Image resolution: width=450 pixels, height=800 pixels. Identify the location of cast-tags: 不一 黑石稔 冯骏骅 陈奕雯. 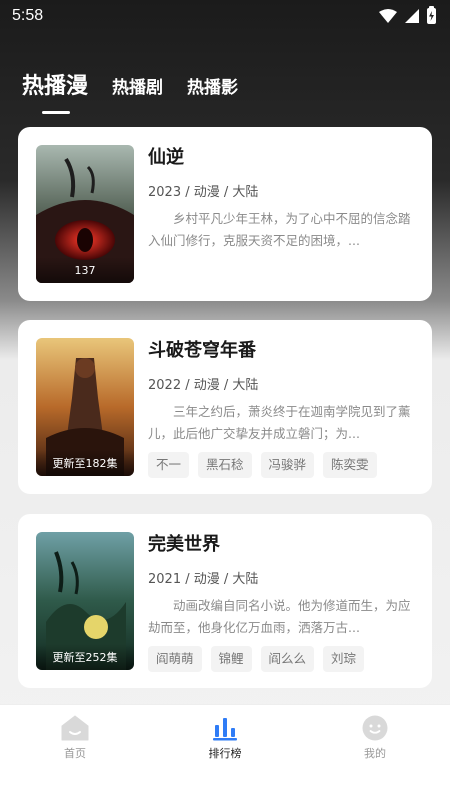
(282, 465).